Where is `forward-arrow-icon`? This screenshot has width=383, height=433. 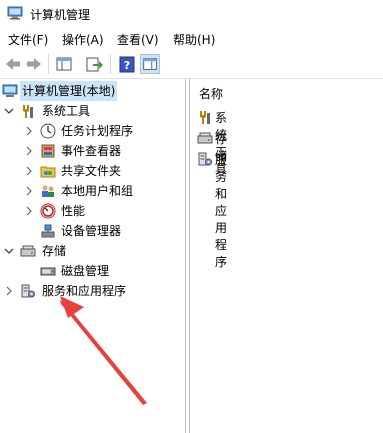 forward-arrow-icon is located at coordinates (34, 64).